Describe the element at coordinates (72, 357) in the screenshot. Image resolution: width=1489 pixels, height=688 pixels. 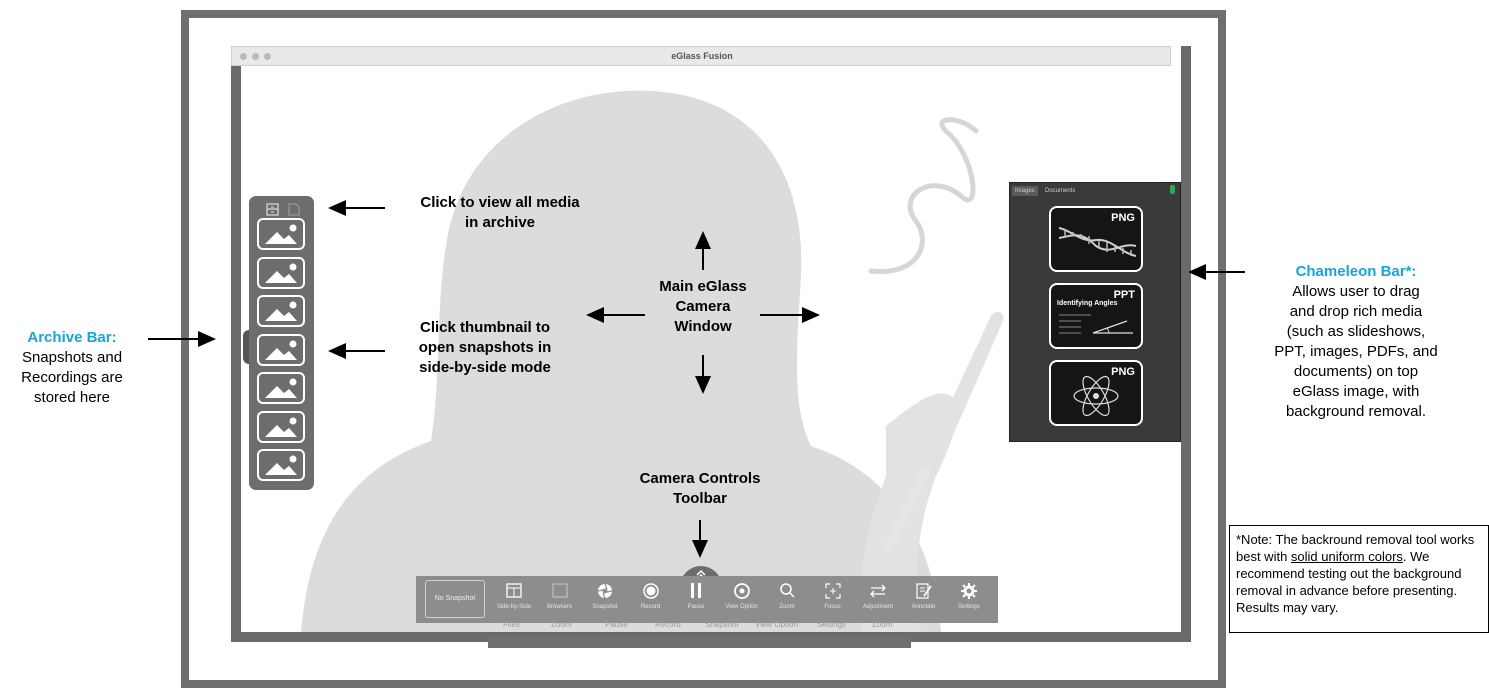
I see `annotation-line: Snapshots and` at that location.